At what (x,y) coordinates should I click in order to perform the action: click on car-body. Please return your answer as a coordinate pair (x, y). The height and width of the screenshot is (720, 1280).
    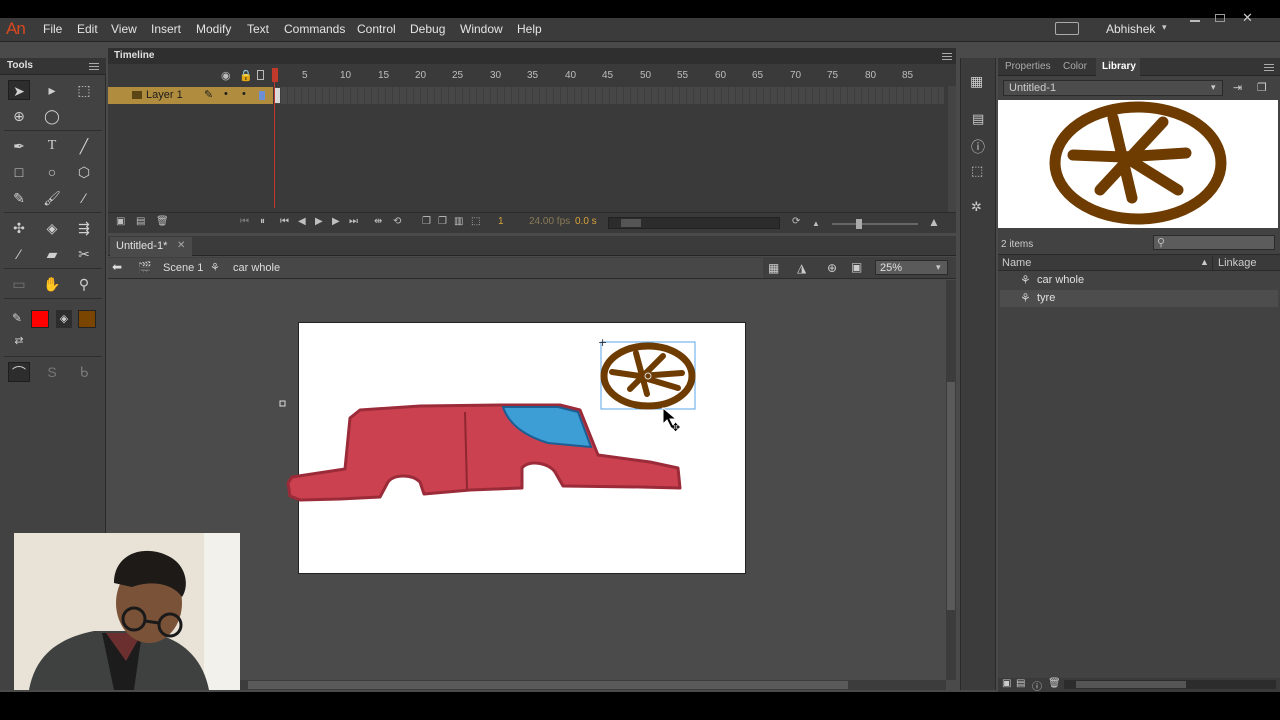
    Looking at the image, I should click on (484, 452).